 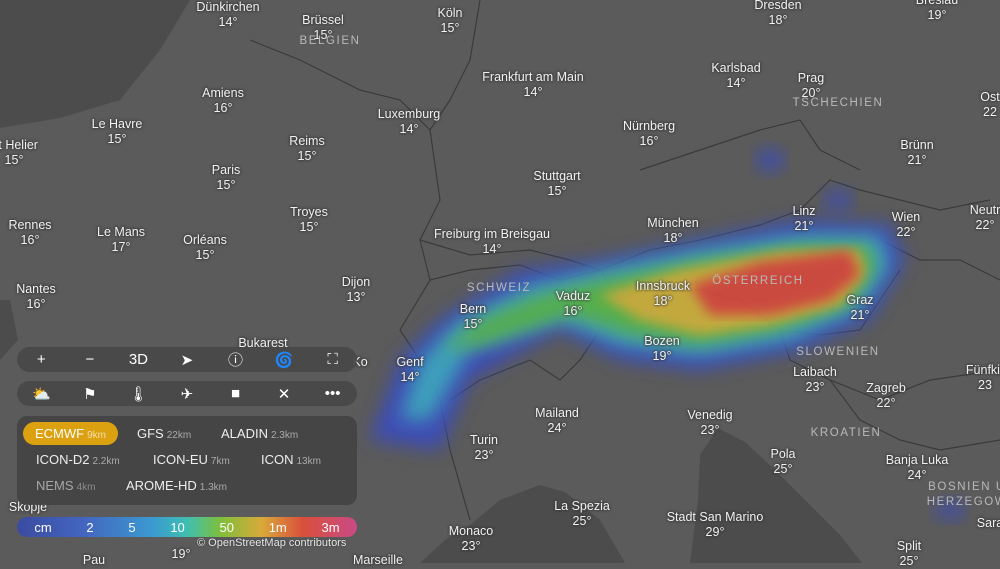 What do you see at coordinates (557, 421) in the screenshot?
I see `city-label: Mailand 24°` at bounding box center [557, 421].